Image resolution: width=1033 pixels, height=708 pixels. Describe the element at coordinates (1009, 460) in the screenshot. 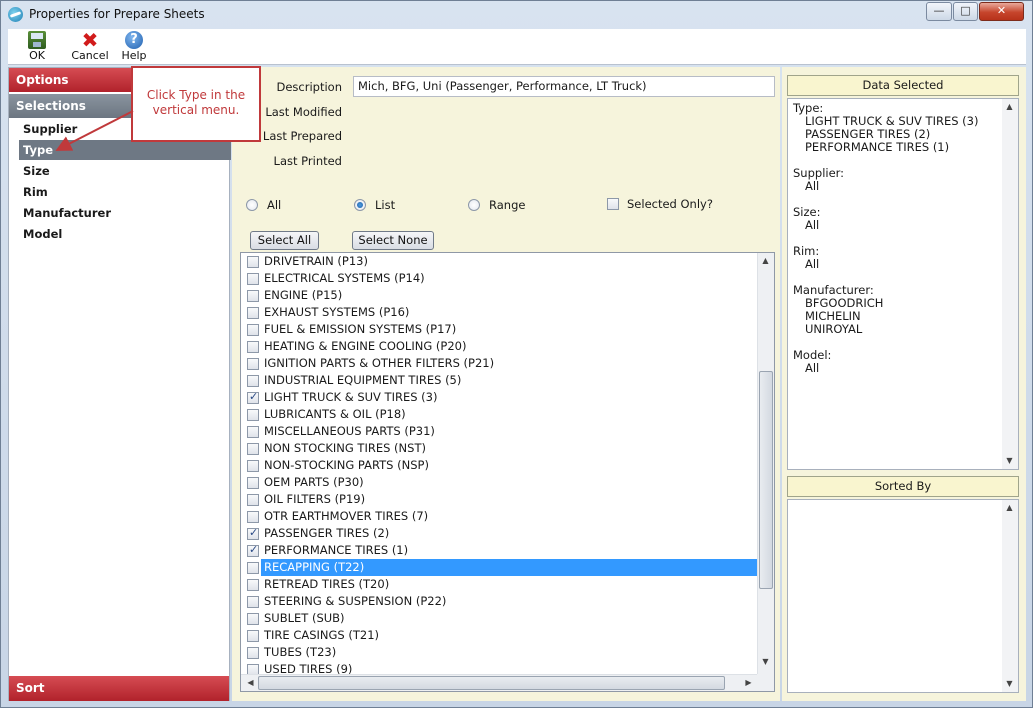

I see `ds-scroll-down-icon: ▼` at that location.